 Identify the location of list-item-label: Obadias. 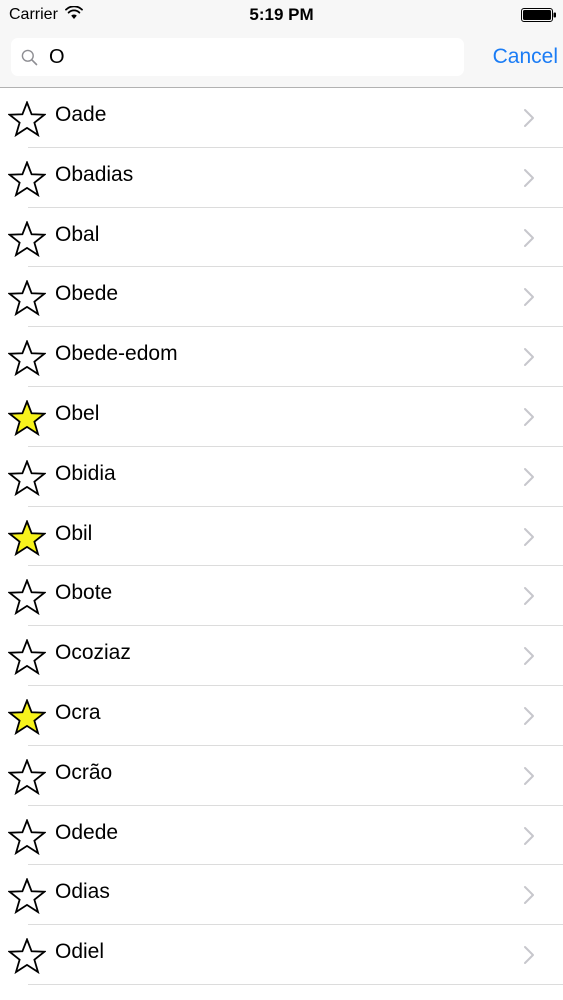
(94, 174).